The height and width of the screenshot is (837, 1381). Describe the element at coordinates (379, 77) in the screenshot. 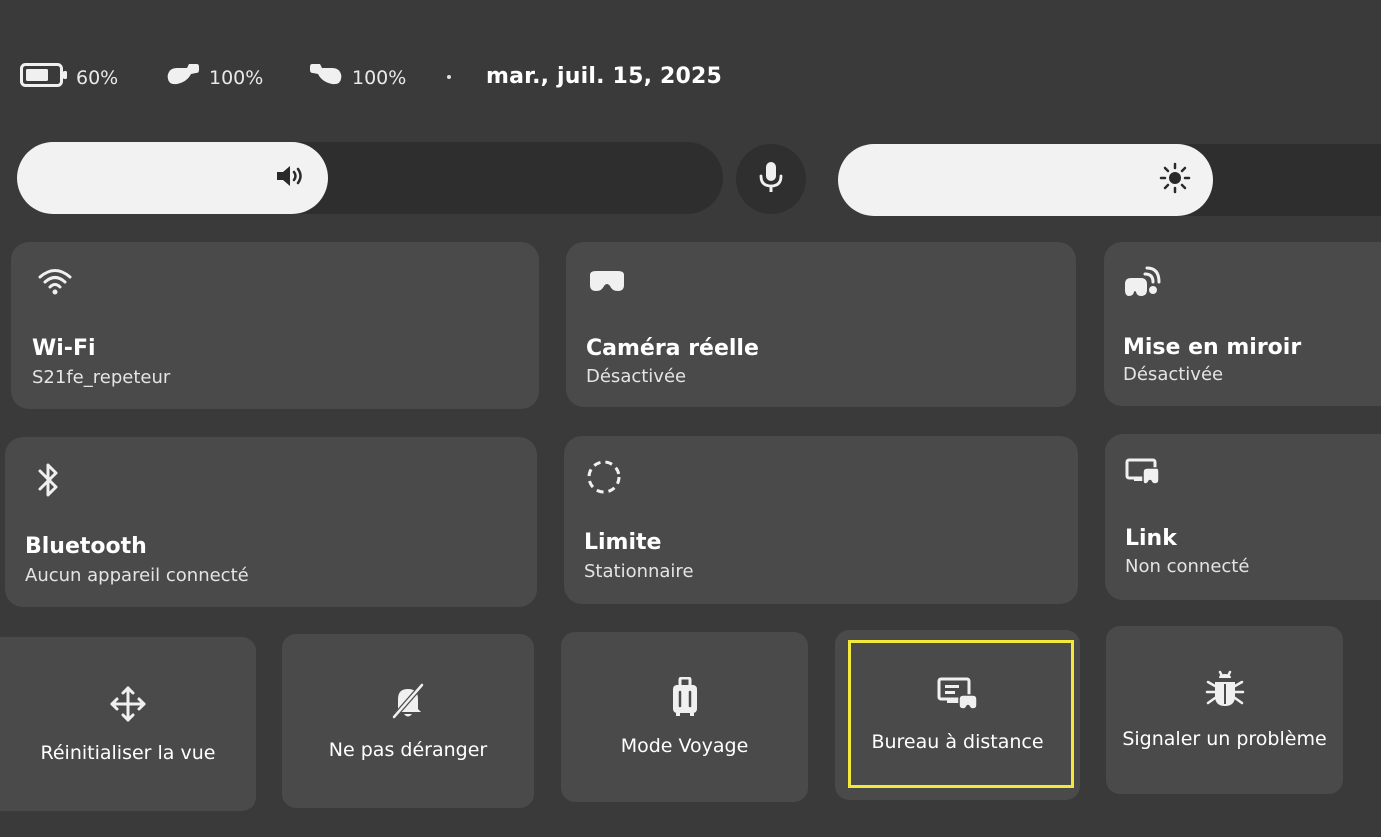

I see `right-controller-label: 100%` at that location.